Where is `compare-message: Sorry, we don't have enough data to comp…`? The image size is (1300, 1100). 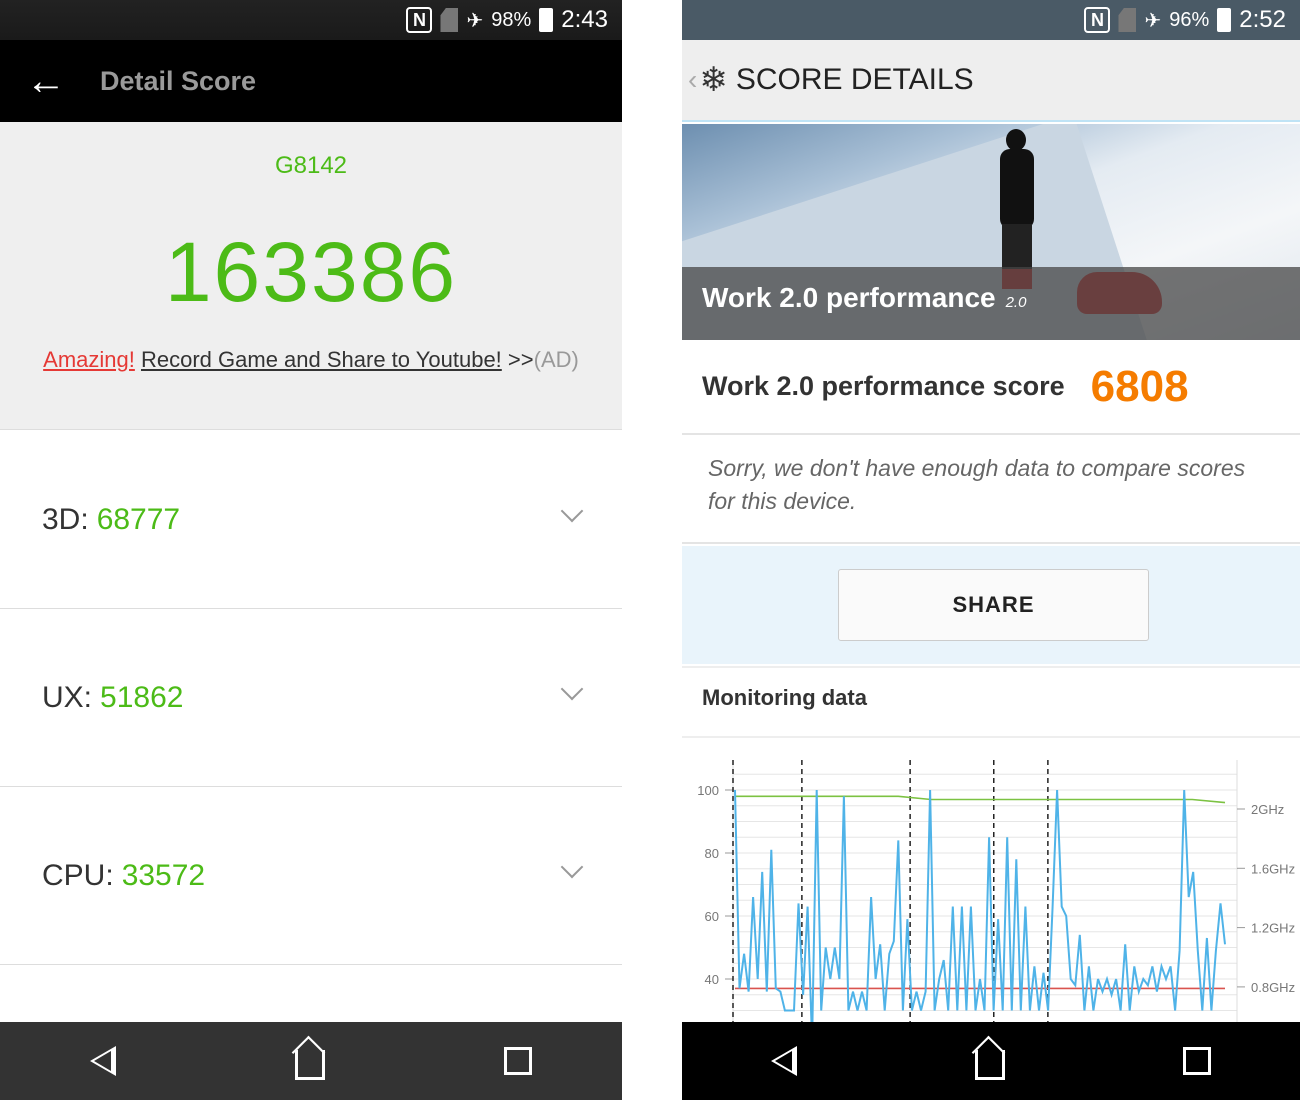 compare-message: Sorry, we don't have enough data to comp… is located at coordinates (991, 490).